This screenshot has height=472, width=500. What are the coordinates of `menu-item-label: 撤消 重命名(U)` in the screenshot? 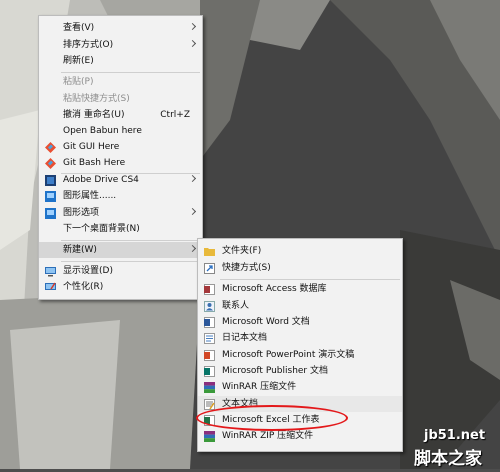 It's located at (94, 115).